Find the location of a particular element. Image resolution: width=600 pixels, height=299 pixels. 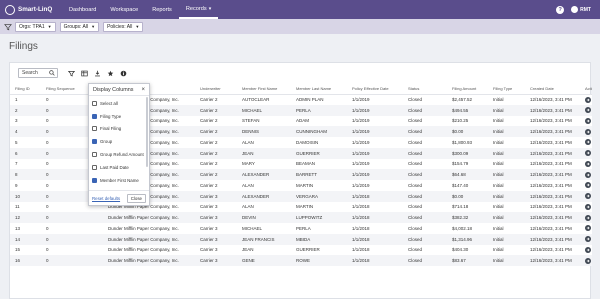

cell-member-last-name: ROWE is located at coordinates (319, 260).